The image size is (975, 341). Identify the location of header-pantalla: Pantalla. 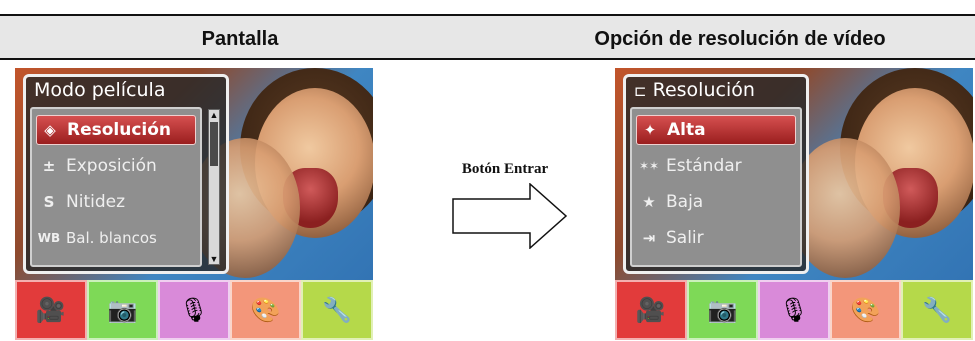
(240, 39).